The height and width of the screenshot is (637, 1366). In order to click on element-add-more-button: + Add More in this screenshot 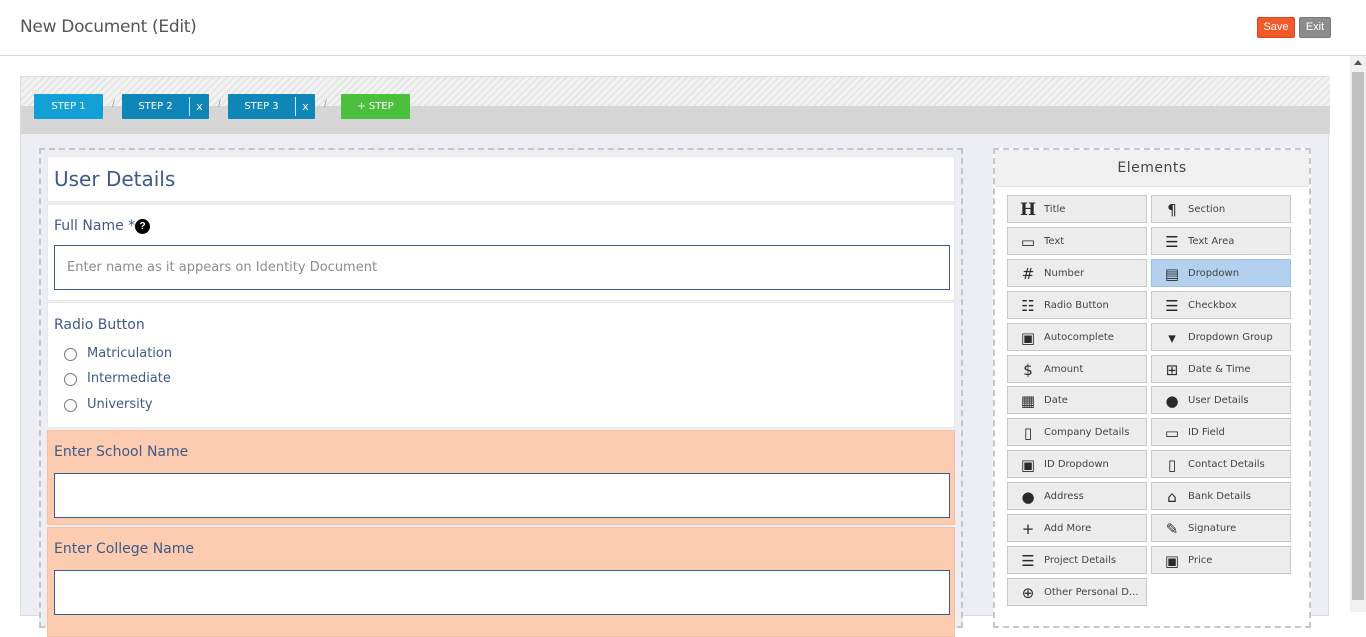, I will do `click(1077, 528)`.